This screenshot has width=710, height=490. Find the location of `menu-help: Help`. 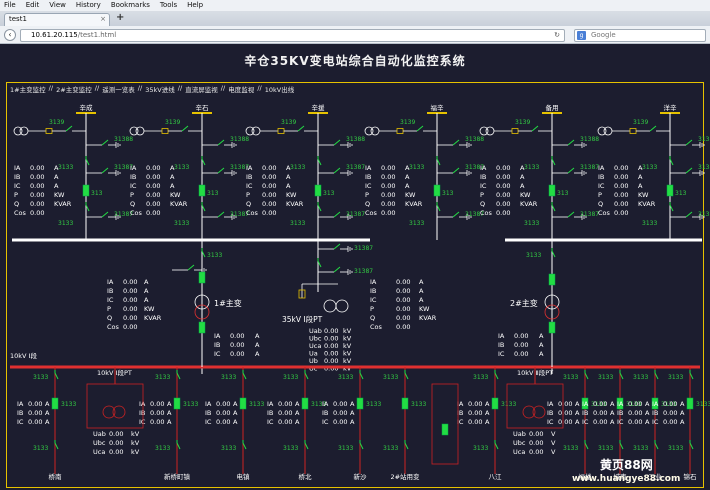

menu-help: Help is located at coordinates (195, 5).